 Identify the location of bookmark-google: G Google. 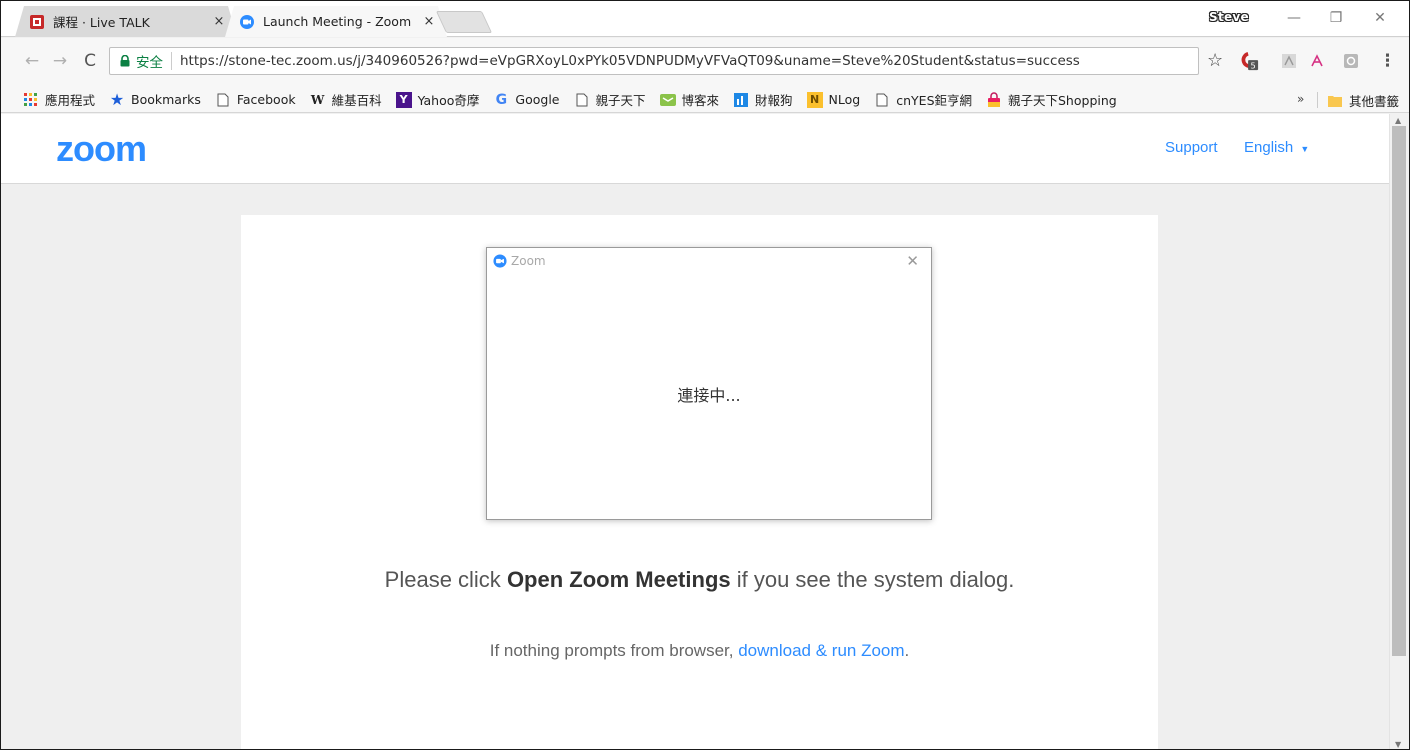
(526, 99).